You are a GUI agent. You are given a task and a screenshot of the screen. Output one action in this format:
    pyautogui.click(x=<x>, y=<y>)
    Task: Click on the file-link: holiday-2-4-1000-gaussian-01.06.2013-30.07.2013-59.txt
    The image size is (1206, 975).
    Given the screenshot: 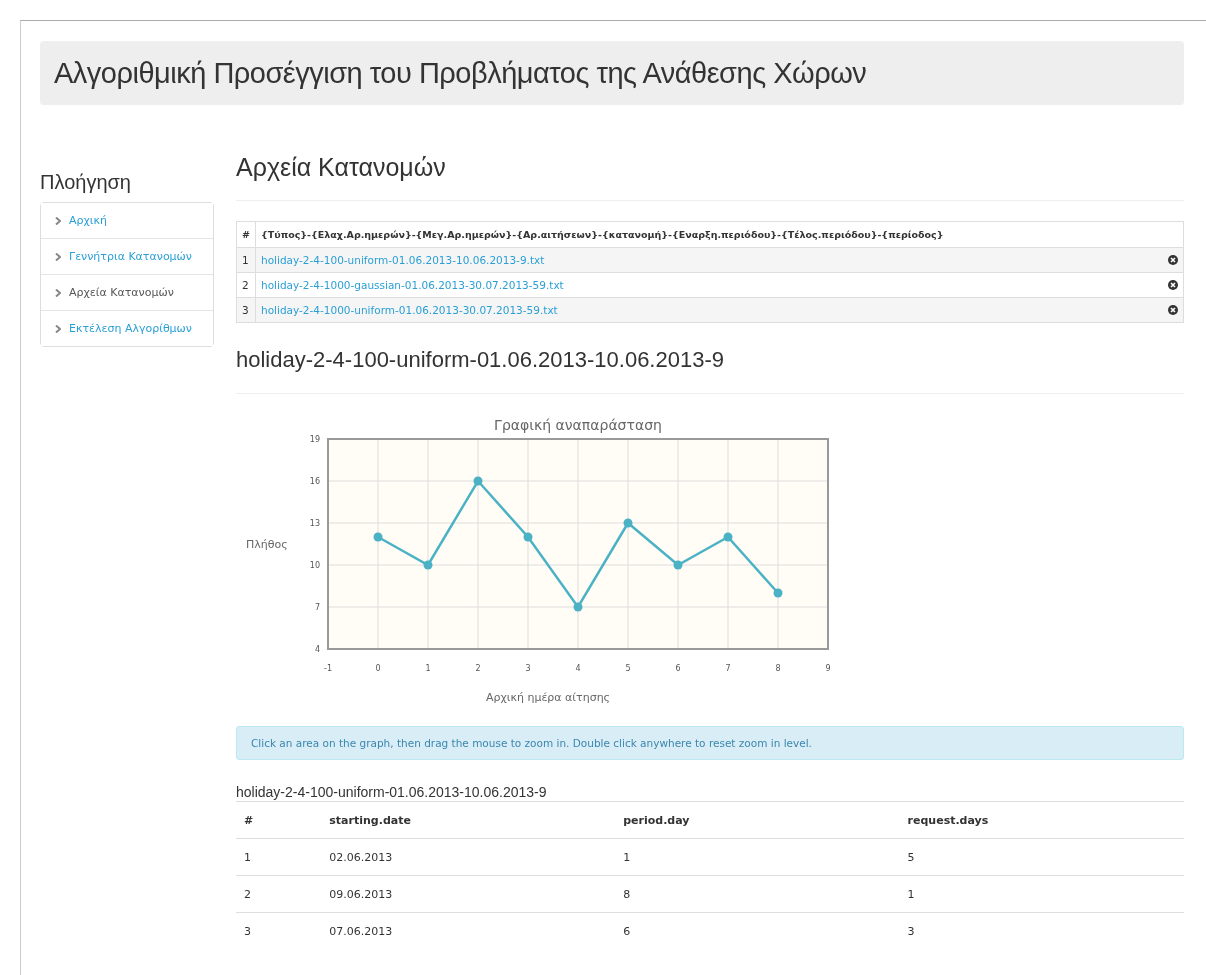 What is the action you would take?
    pyautogui.click(x=412, y=285)
    